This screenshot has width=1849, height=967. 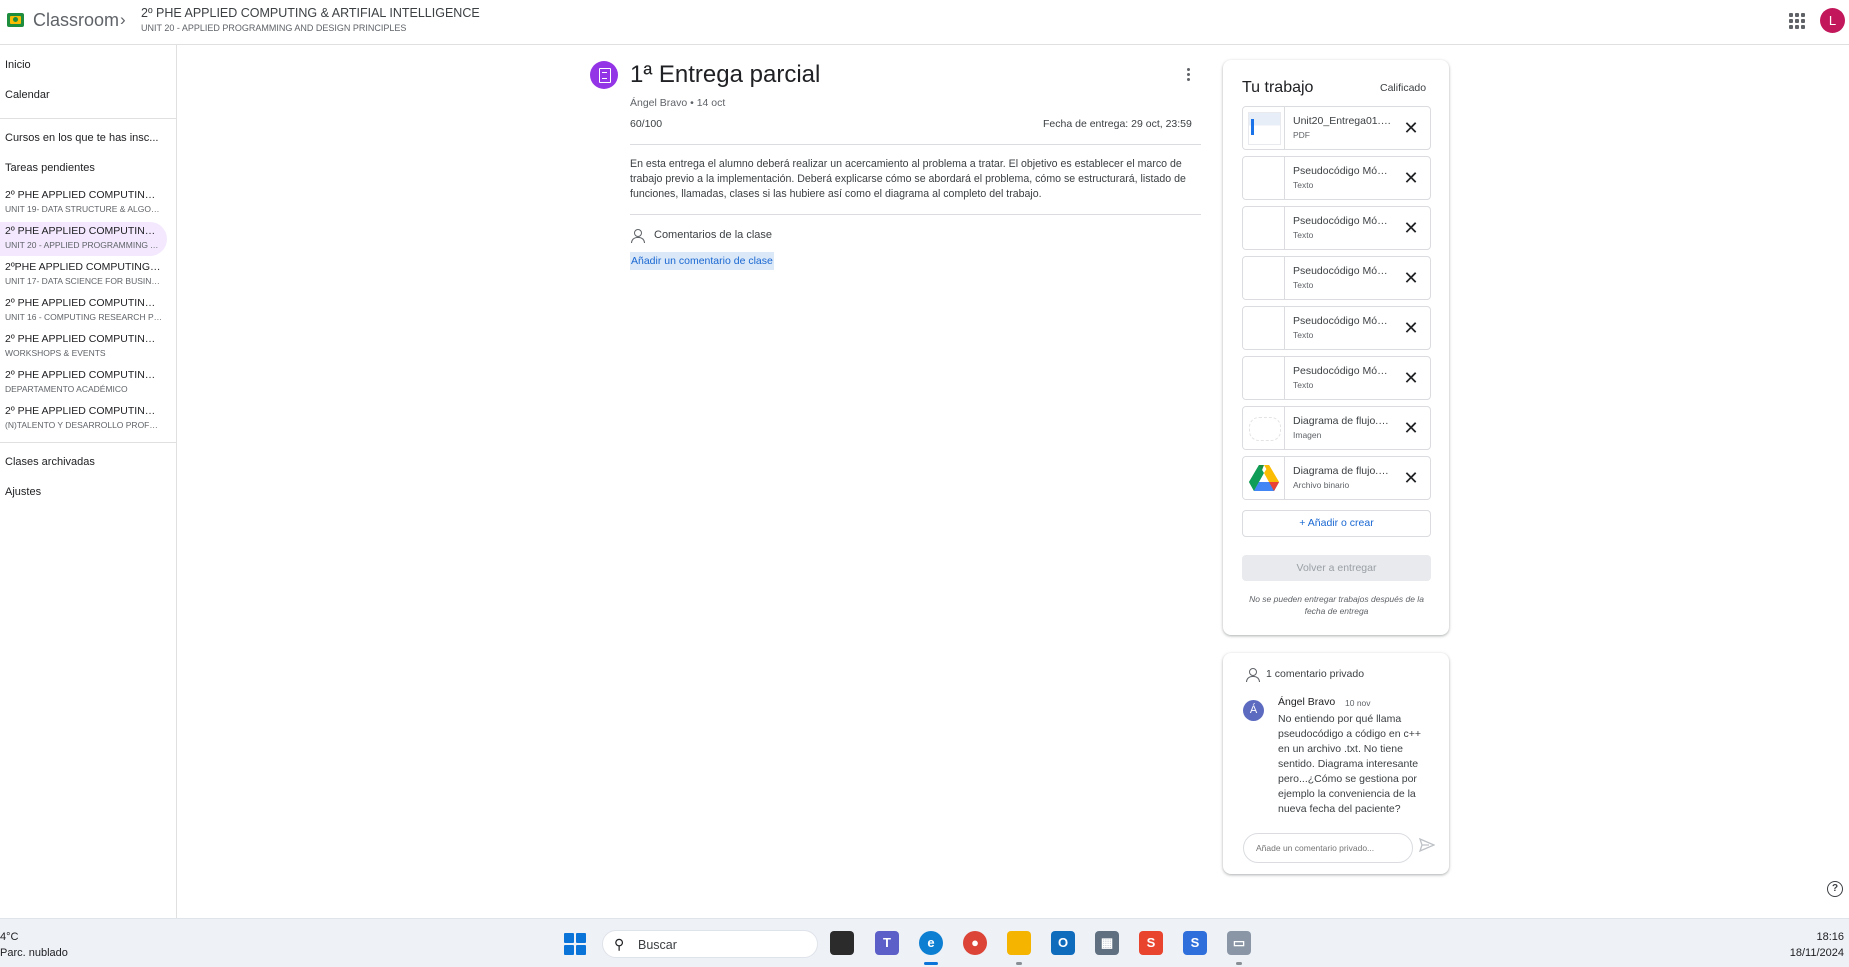 What do you see at coordinates (1336, 128) in the screenshot?
I see `attachment-item: Unit20_Entrega01.pdf PDF ✕` at bounding box center [1336, 128].